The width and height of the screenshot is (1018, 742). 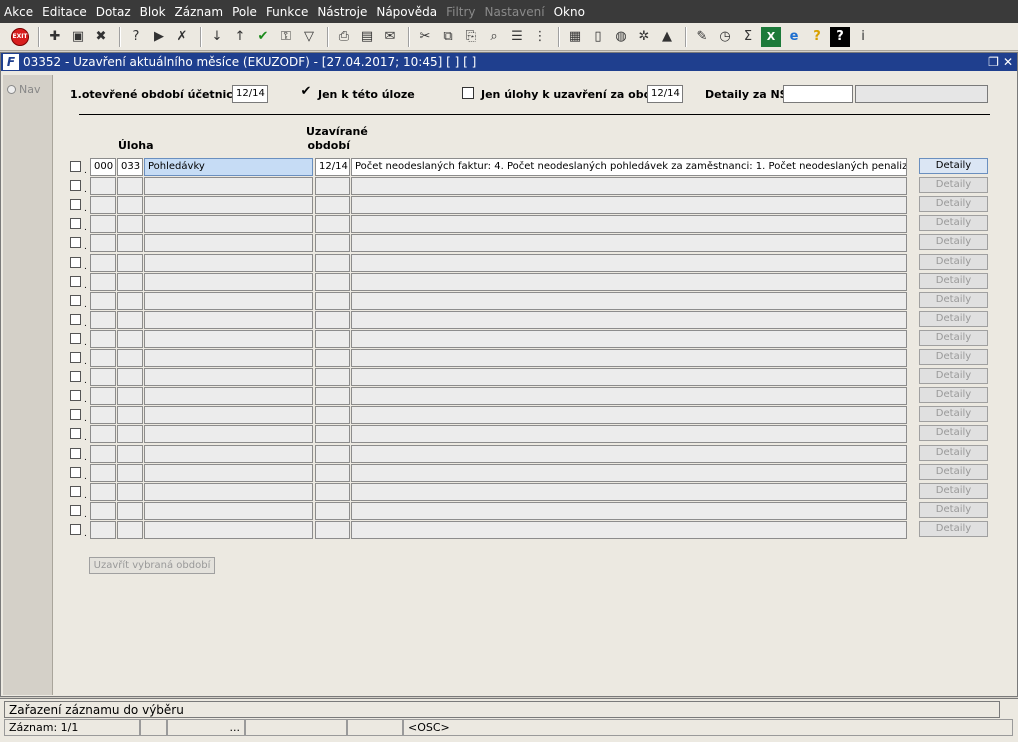 I want to click on ie-icon: e, so click(x=794, y=37).